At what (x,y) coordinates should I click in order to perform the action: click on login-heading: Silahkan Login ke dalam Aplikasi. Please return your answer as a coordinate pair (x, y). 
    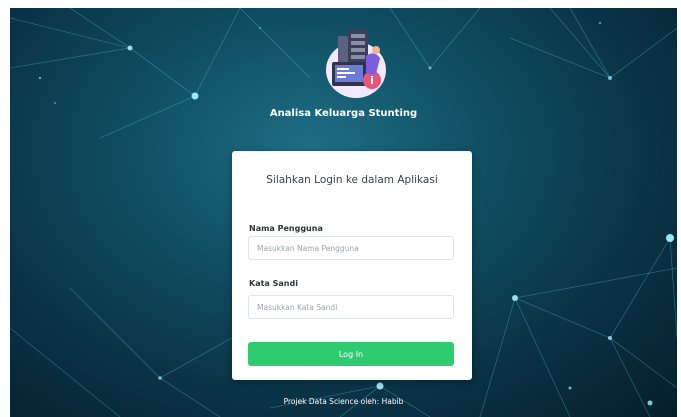
    Looking at the image, I should click on (352, 180).